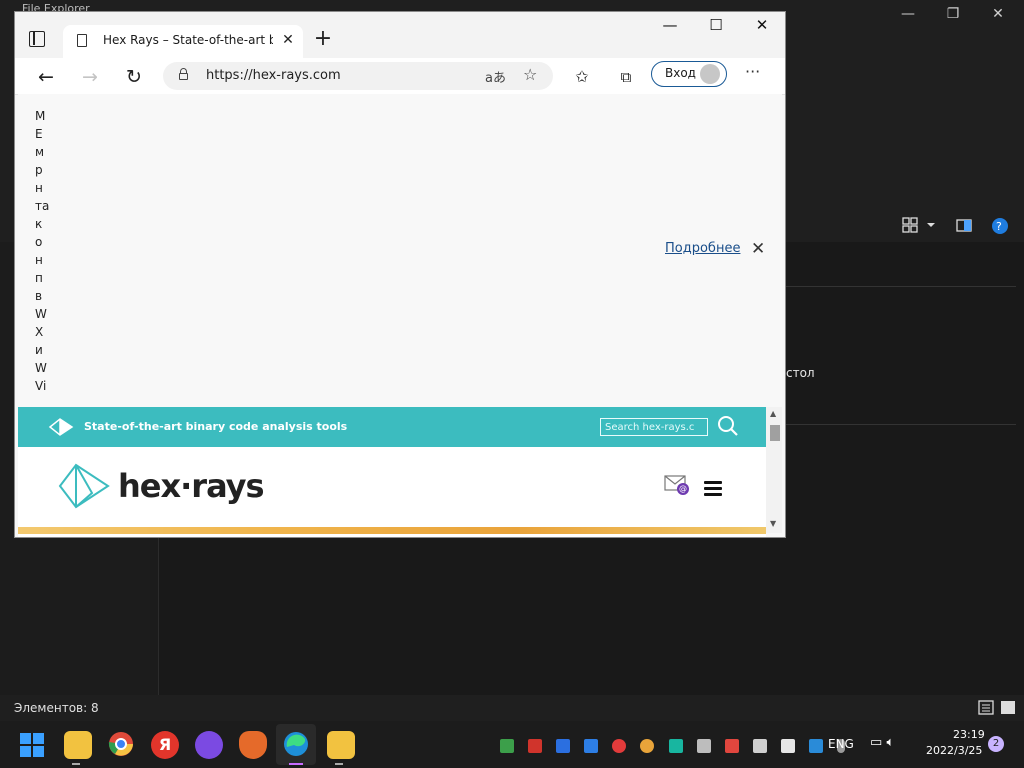  I want to click on cookie-text-fragment: п, so click(39, 278).